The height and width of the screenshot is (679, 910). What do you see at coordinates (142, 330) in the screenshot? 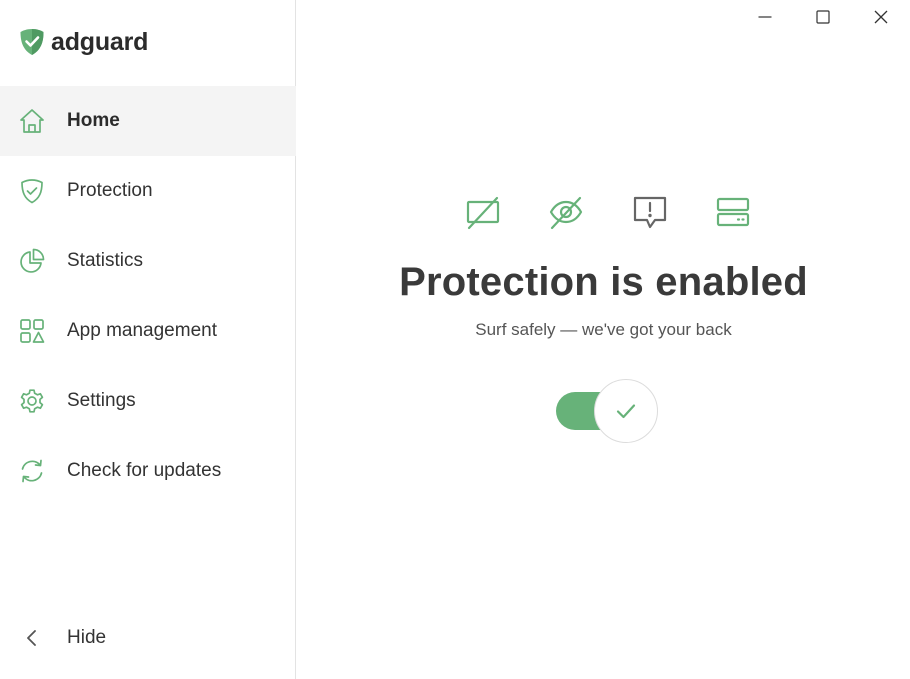
I see `sidebar-item-label: App management` at bounding box center [142, 330].